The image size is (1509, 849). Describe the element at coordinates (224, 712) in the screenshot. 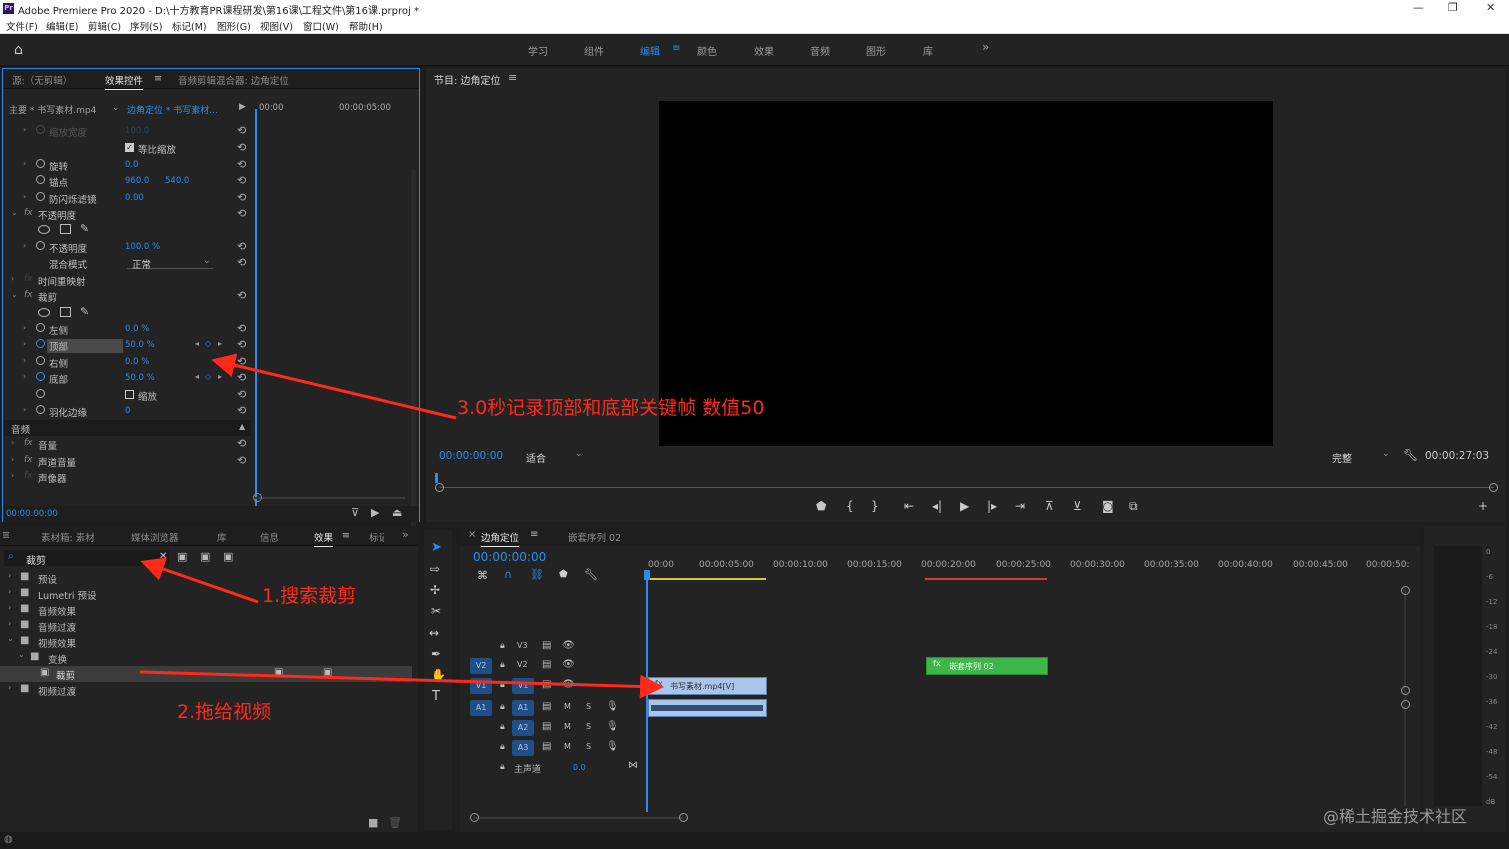

I see `annotation-step2: 2.拖给视频` at that location.